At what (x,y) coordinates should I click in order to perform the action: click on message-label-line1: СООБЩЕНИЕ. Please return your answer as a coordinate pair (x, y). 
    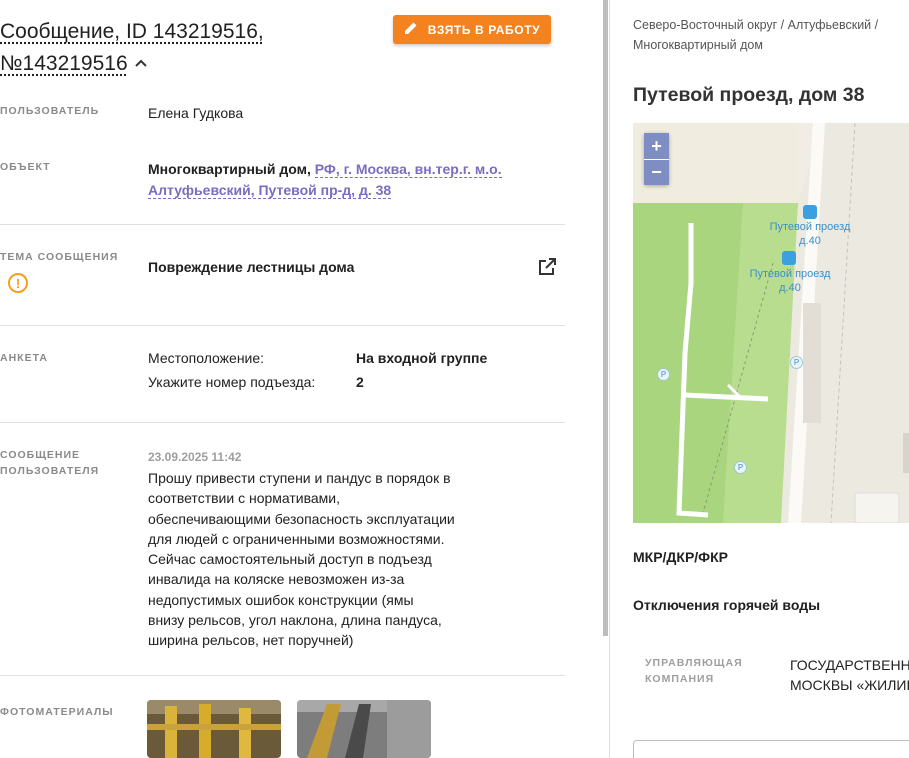
    Looking at the image, I should click on (40, 455).